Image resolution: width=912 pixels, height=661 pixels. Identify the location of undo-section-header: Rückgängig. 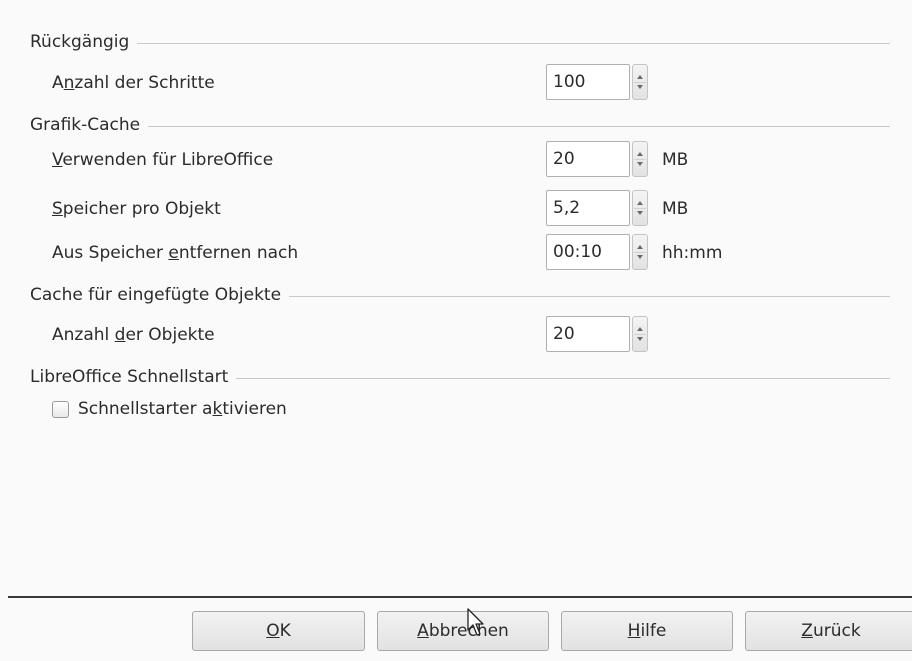
(460, 42).